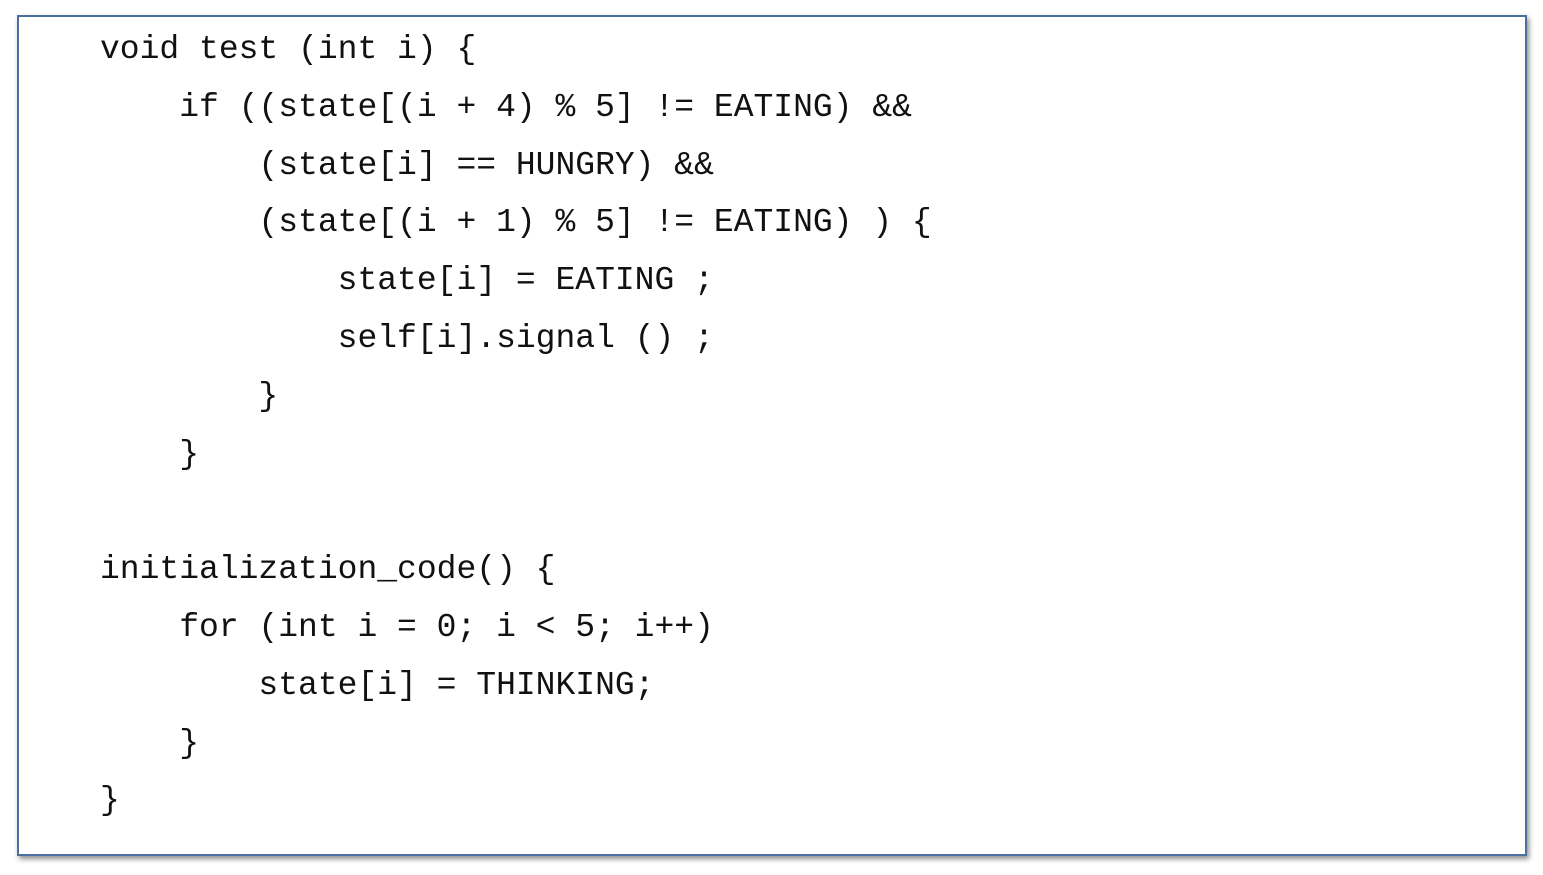 This screenshot has height=875, width=1543. Describe the element at coordinates (407, 165) in the screenshot. I see `code-line: (state[i] == HUNGRY) &&` at that location.